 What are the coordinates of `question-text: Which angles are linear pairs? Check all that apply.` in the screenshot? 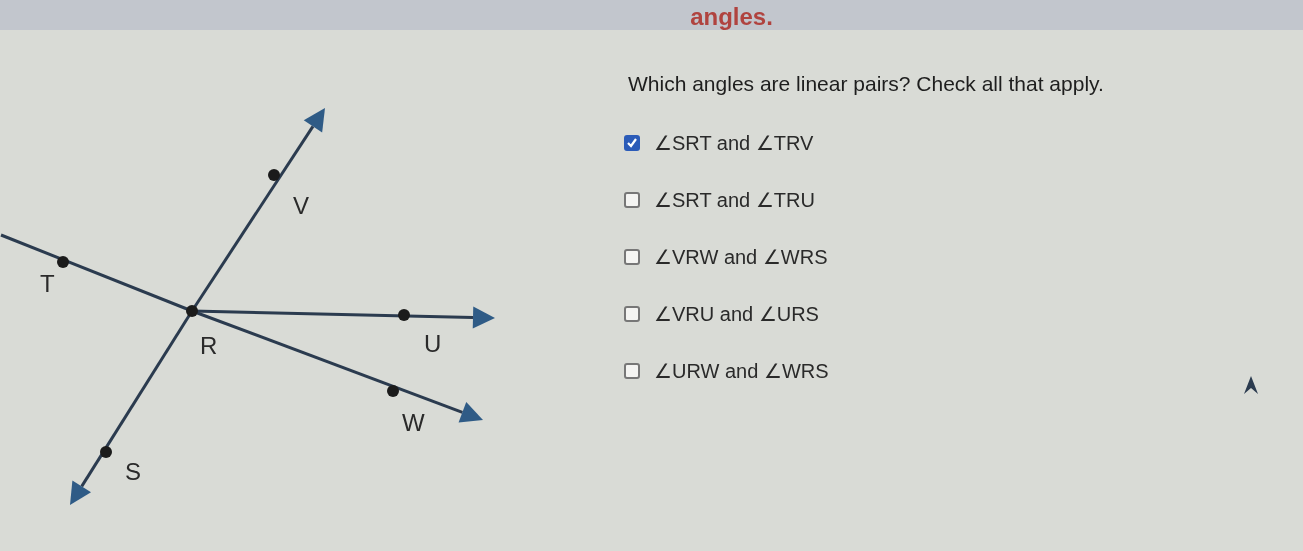 It's located at (866, 84).